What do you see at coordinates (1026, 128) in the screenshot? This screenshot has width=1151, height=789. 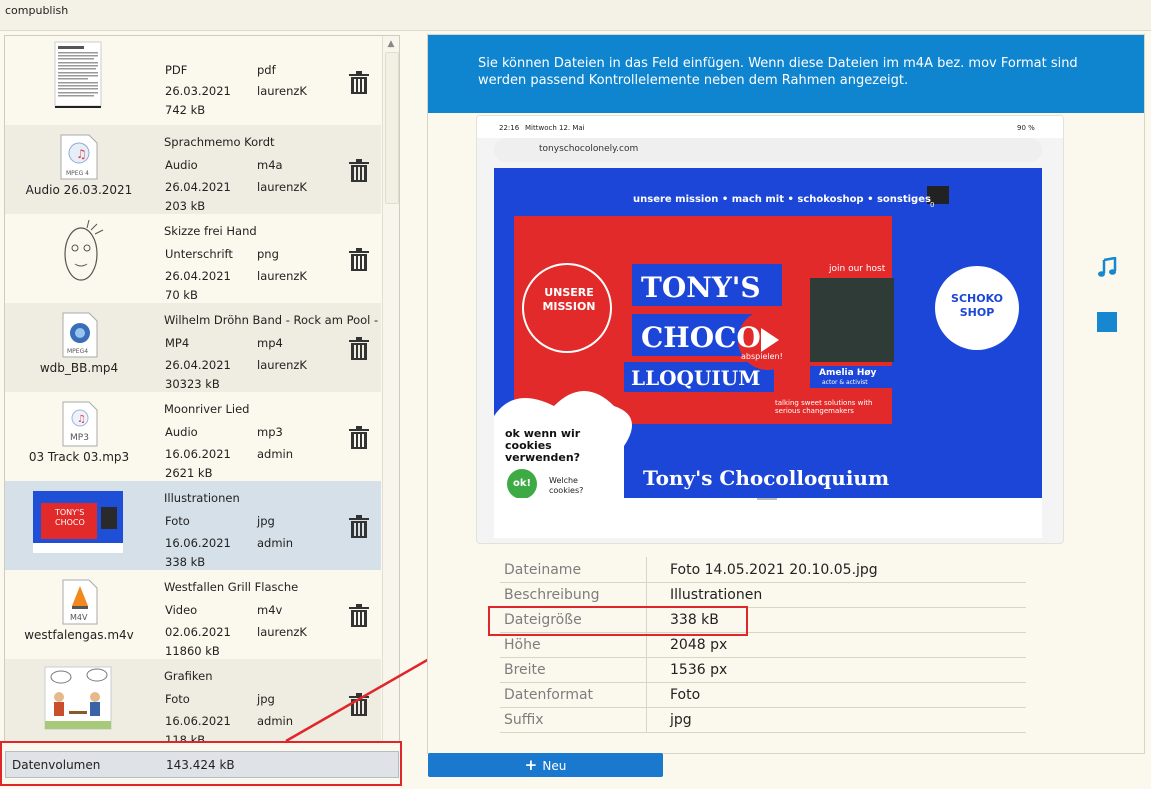 I see `preview-battery: 90 %` at bounding box center [1026, 128].